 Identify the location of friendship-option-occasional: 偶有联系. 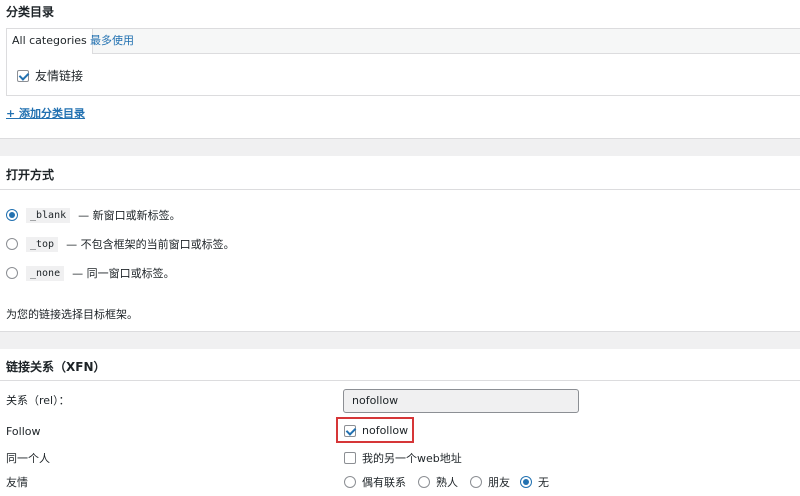
(375, 482).